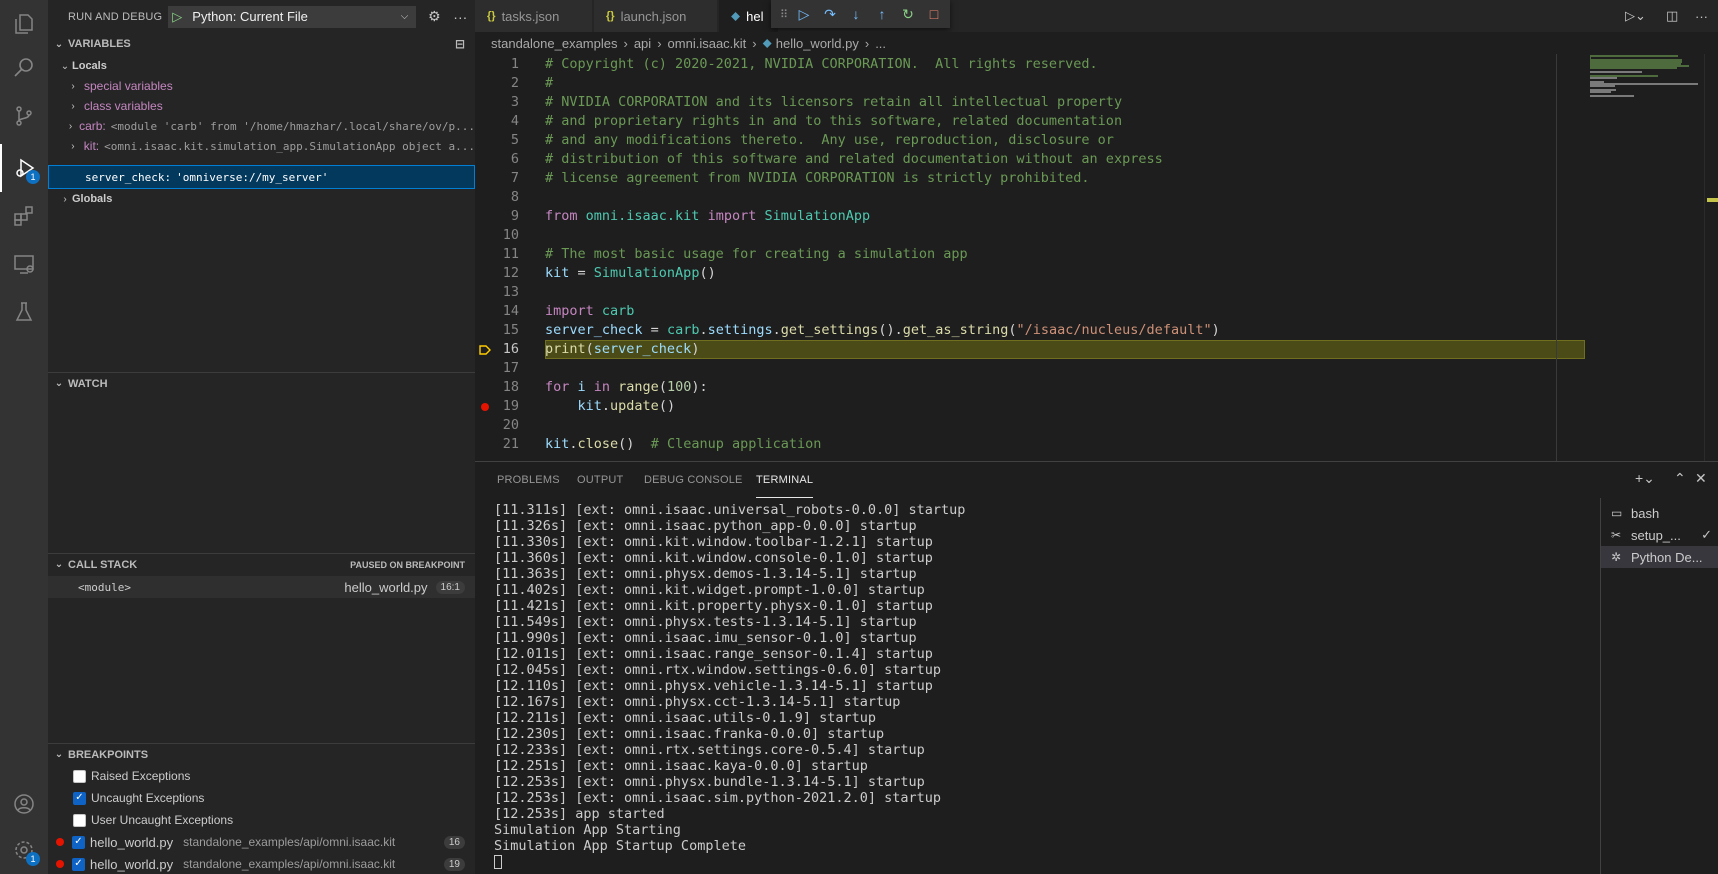  Describe the element at coordinates (1711, 257) in the screenshot. I see `editor-scrollbar` at that location.